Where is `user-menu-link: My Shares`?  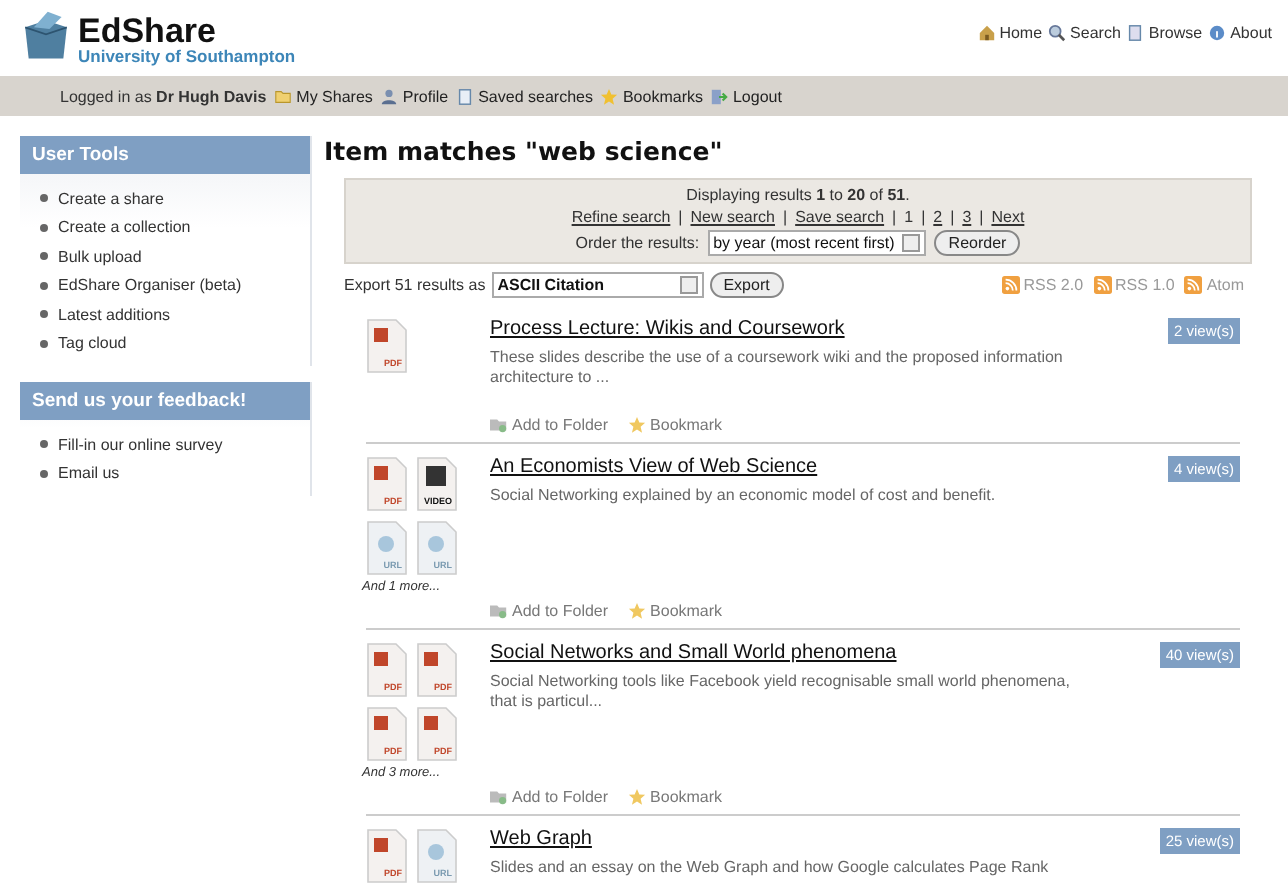
user-menu-link: My Shares is located at coordinates (334, 96).